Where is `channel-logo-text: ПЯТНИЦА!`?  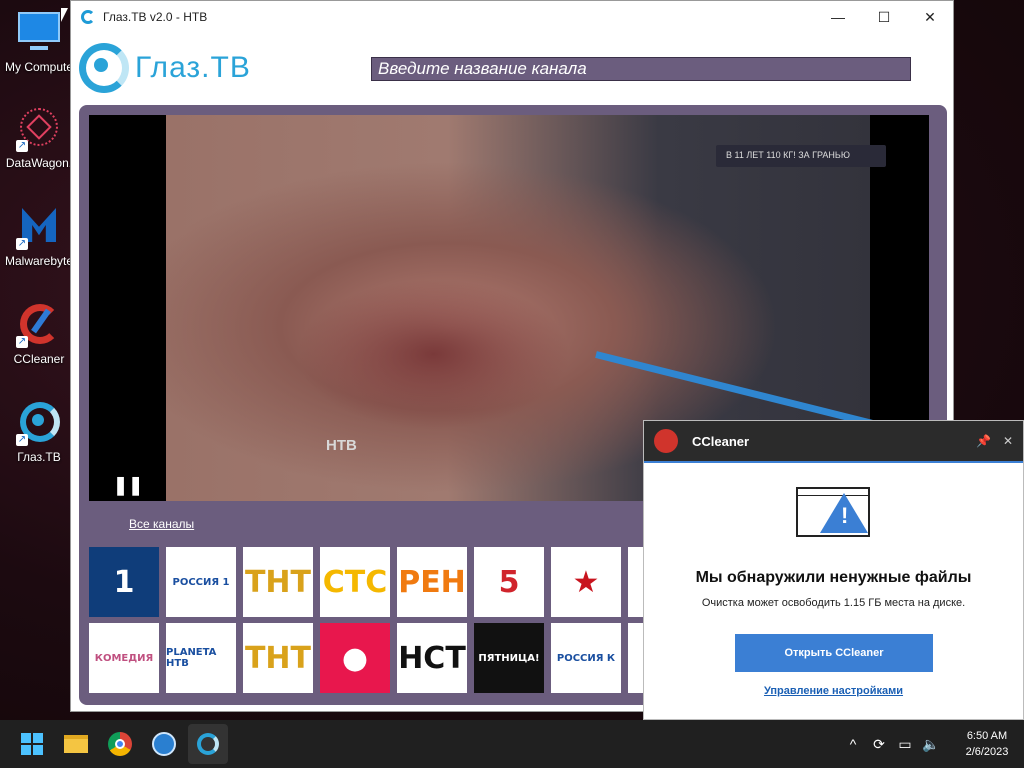 channel-logo-text: ПЯТНИЦА! is located at coordinates (509, 658).